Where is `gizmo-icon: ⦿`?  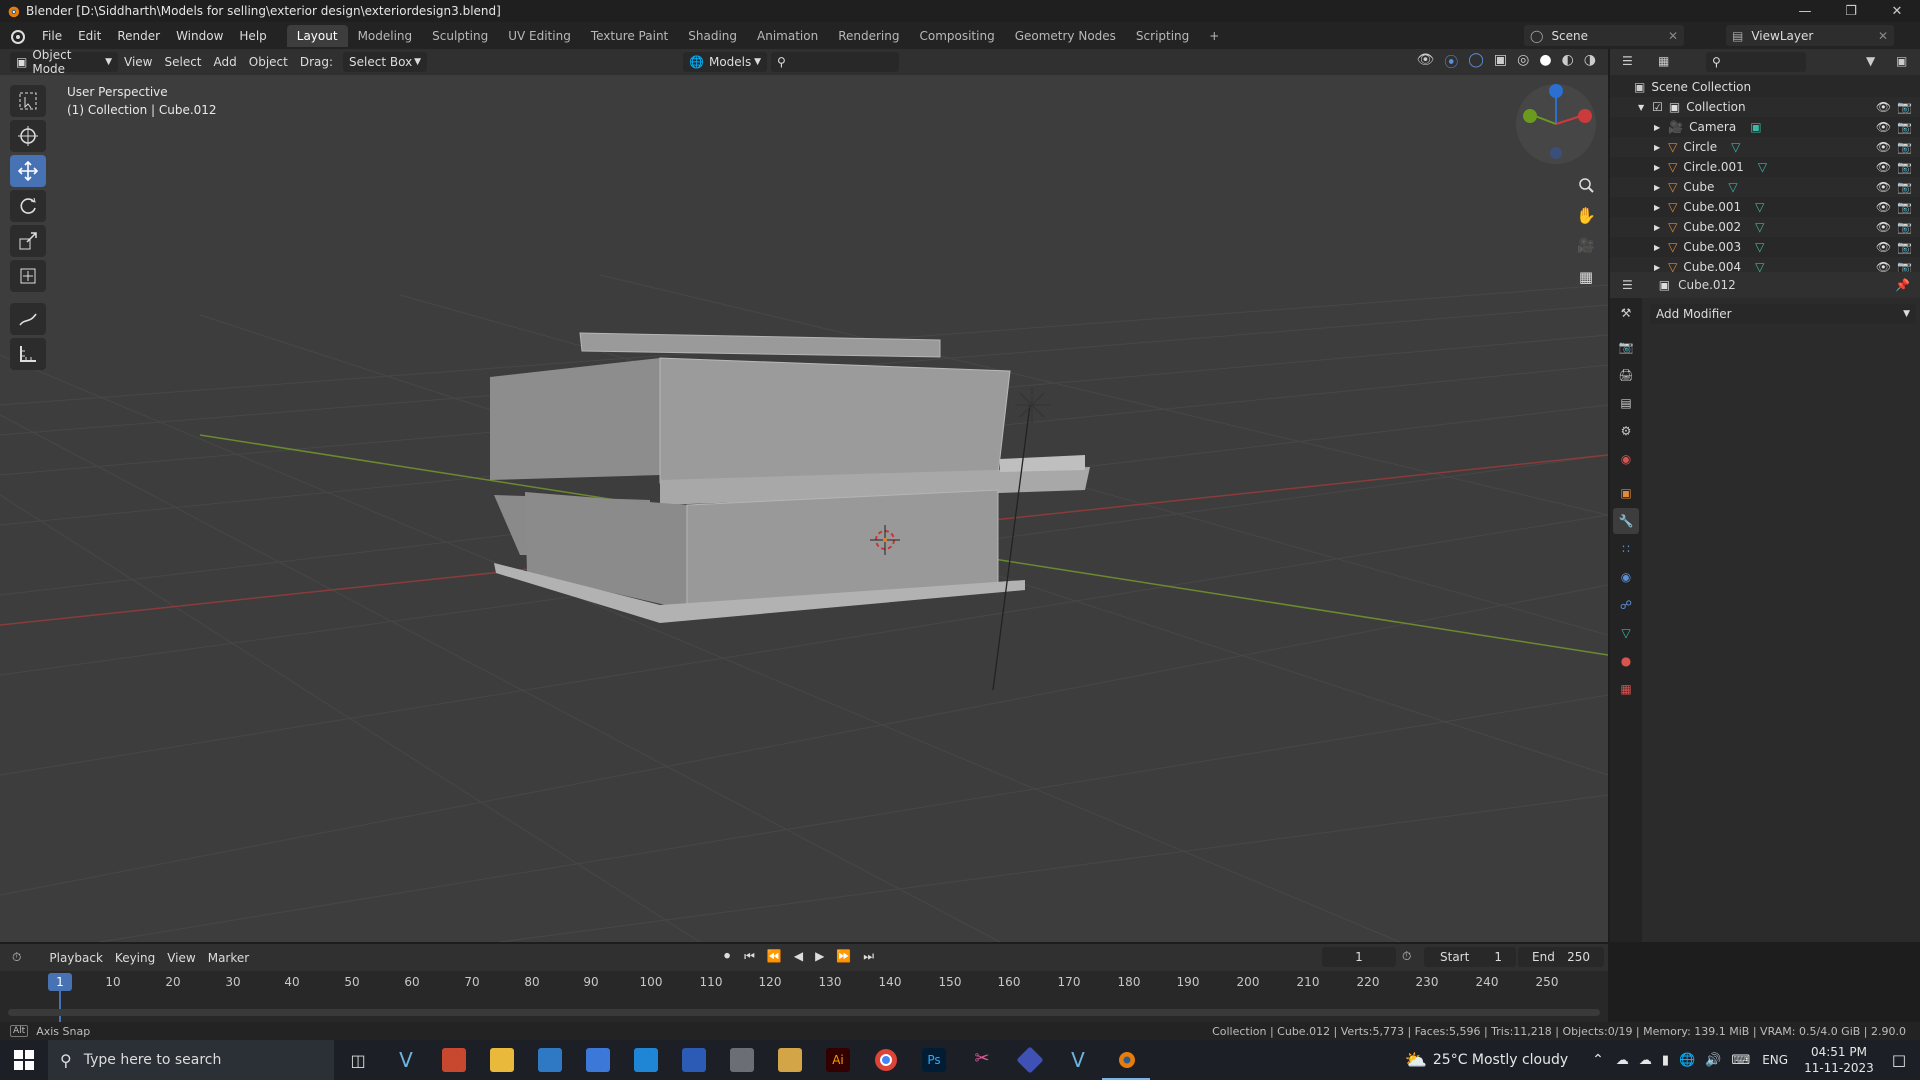 gizmo-icon: ⦿ is located at coordinates (1451, 62).